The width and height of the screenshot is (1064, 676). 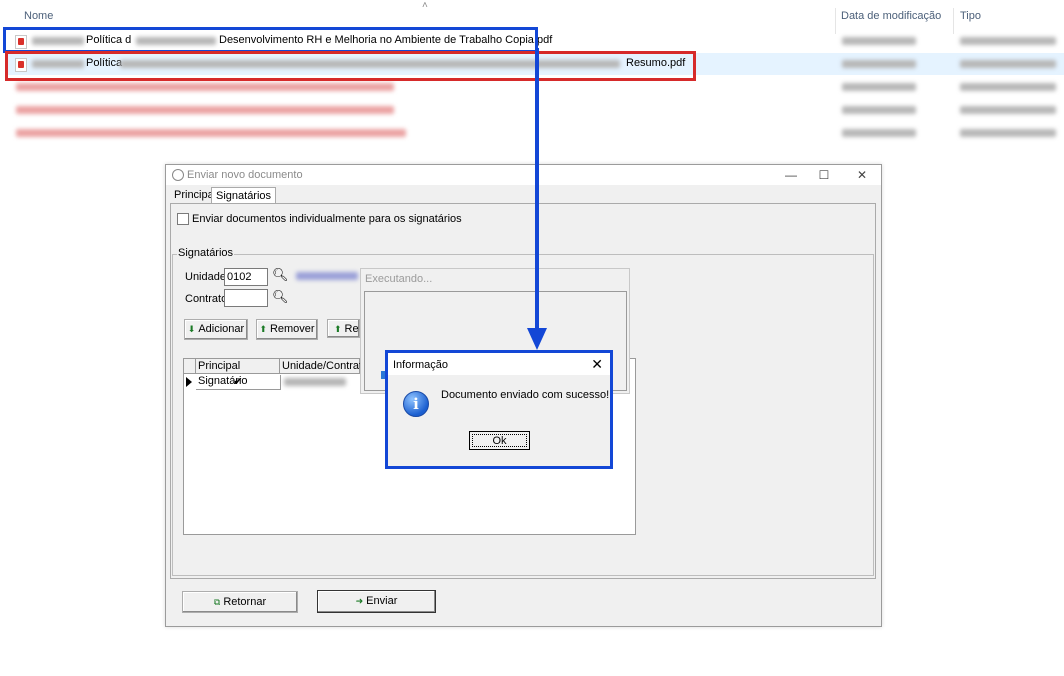 I want to click on send-button: ➜ Enviar, so click(x=376, y=601).